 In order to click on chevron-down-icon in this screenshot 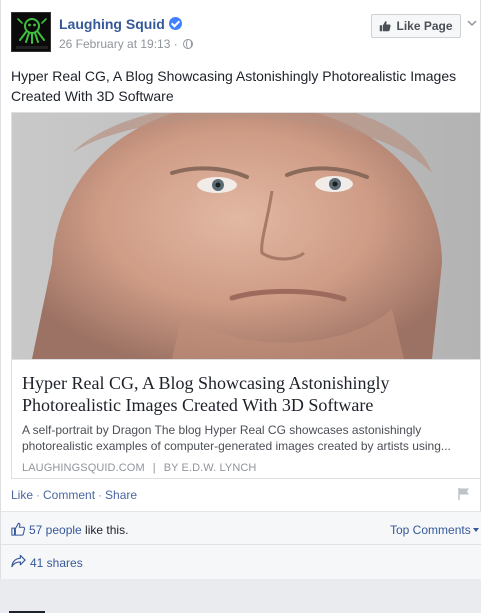, I will do `click(472, 23)`.